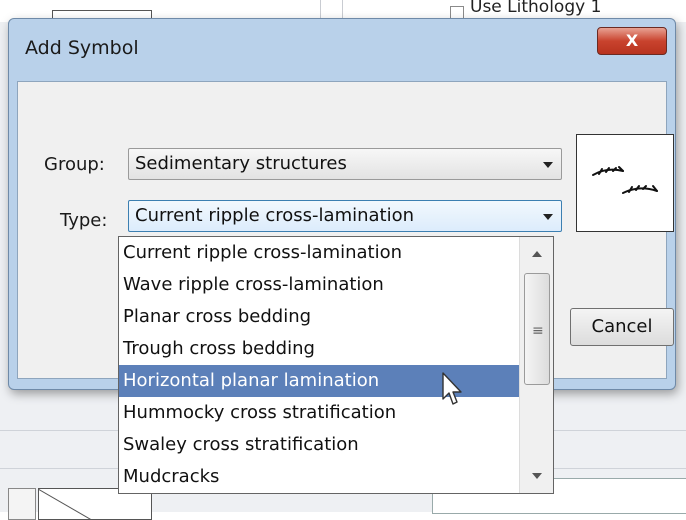  What do you see at coordinates (320, 349) in the screenshot?
I see `dropdown-option: Trough cross bedding` at bounding box center [320, 349].